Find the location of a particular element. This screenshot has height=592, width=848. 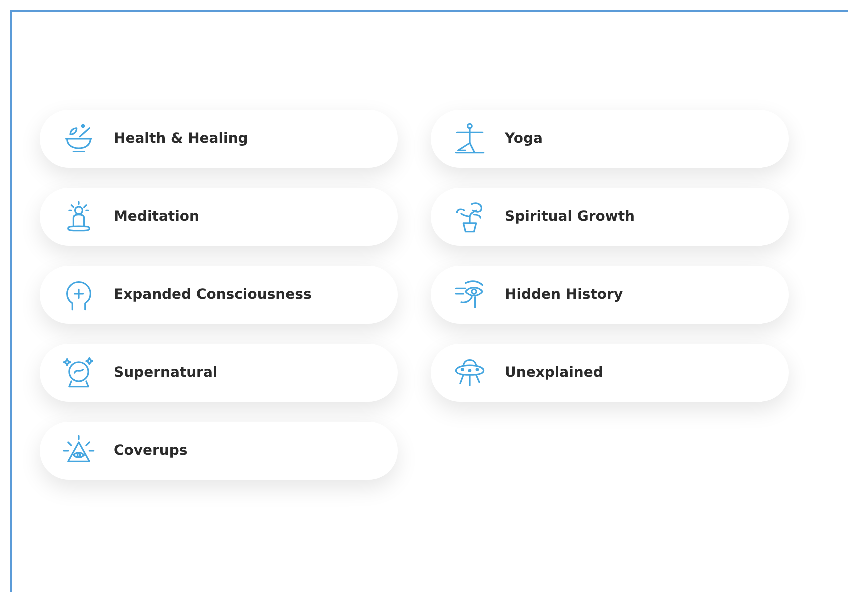

category-button: Yoga is located at coordinates (610, 139).